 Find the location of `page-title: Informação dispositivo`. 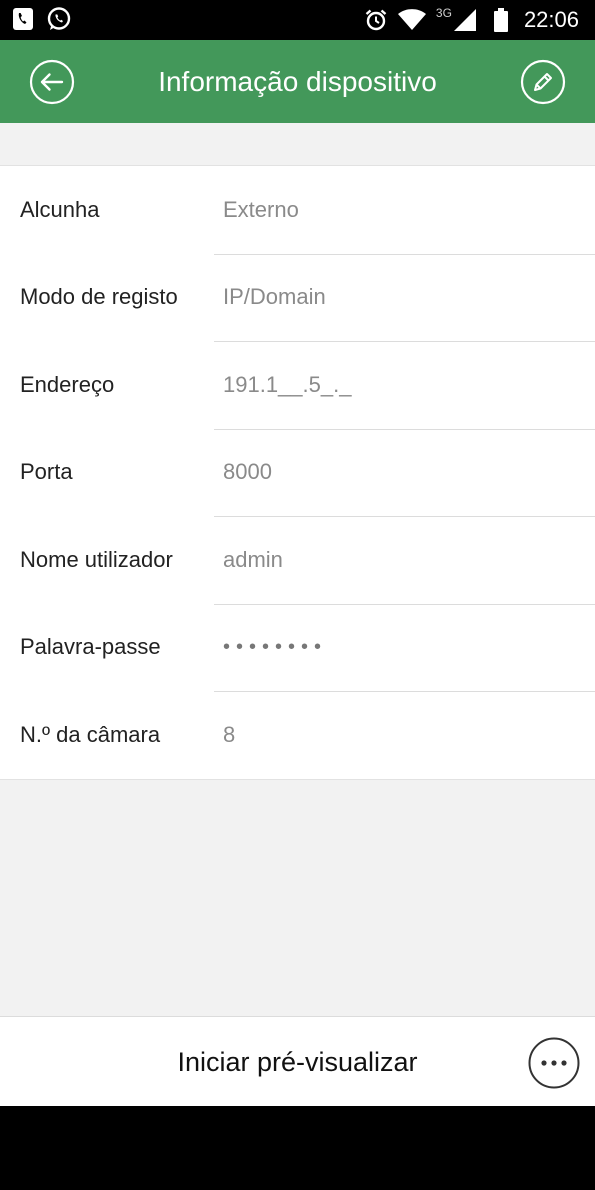

page-title: Informação dispositivo is located at coordinates (297, 81).